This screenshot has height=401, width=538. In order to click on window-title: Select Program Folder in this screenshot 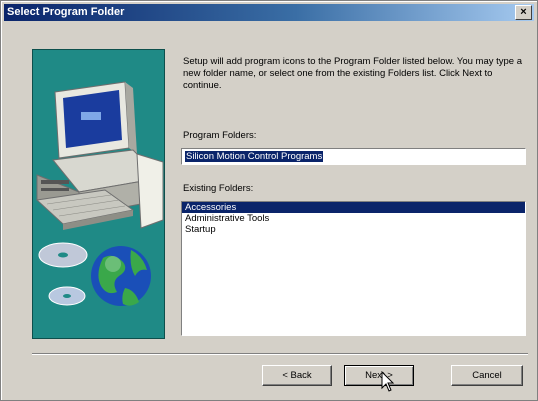, I will do `click(66, 12)`.